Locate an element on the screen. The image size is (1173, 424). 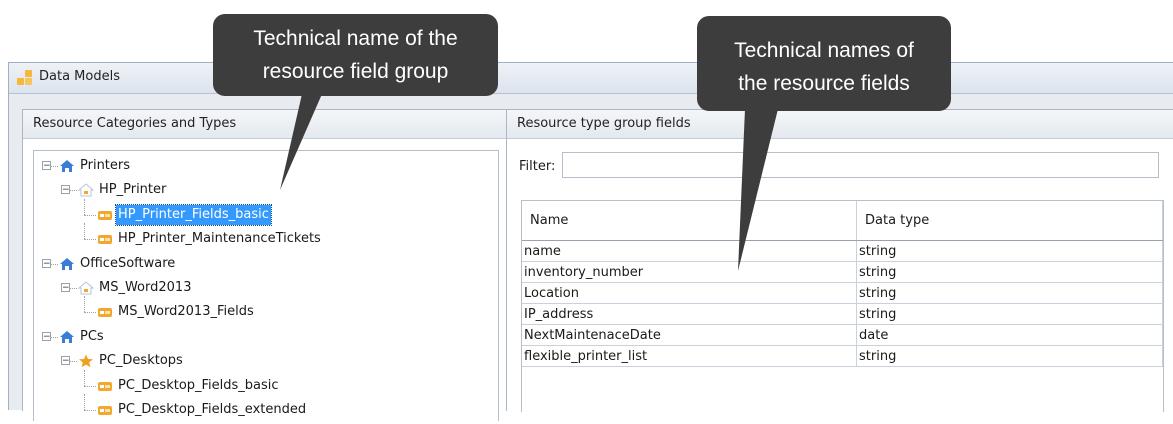
star-icon is located at coordinates (86, 361).